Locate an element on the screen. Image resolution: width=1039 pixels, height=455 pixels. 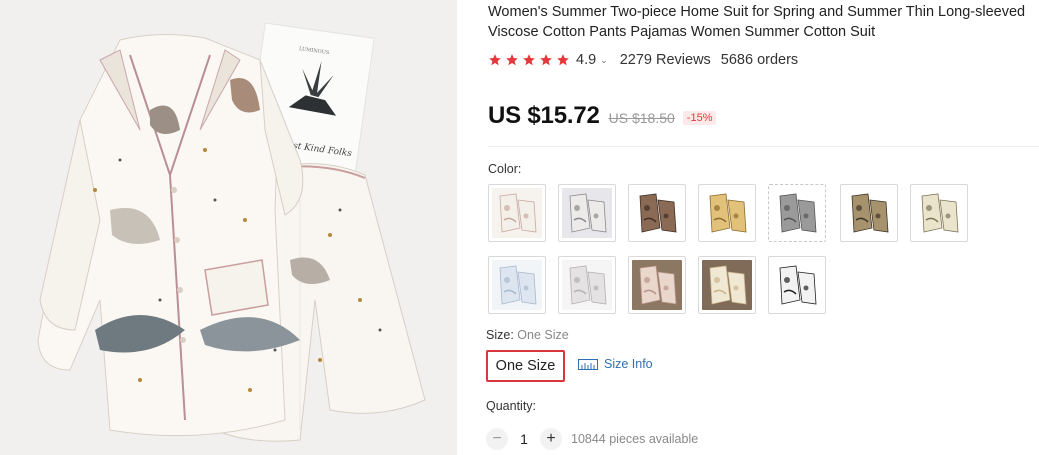
available-stock: 10844 pieces available is located at coordinates (635, 439).